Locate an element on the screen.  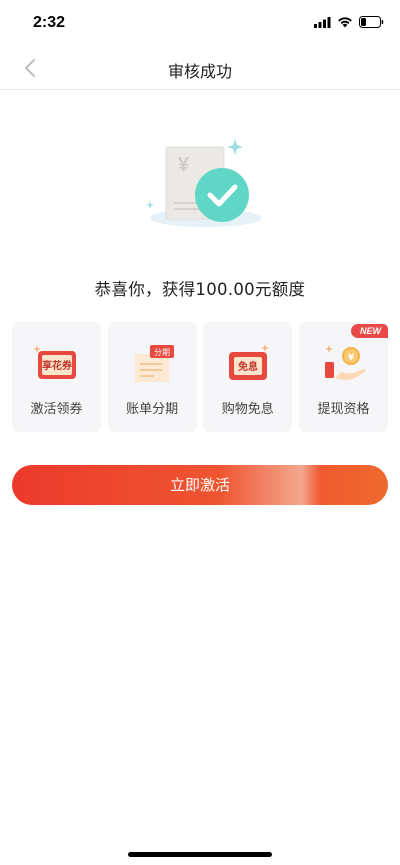
status-icons is located at coordinates (349, 22).